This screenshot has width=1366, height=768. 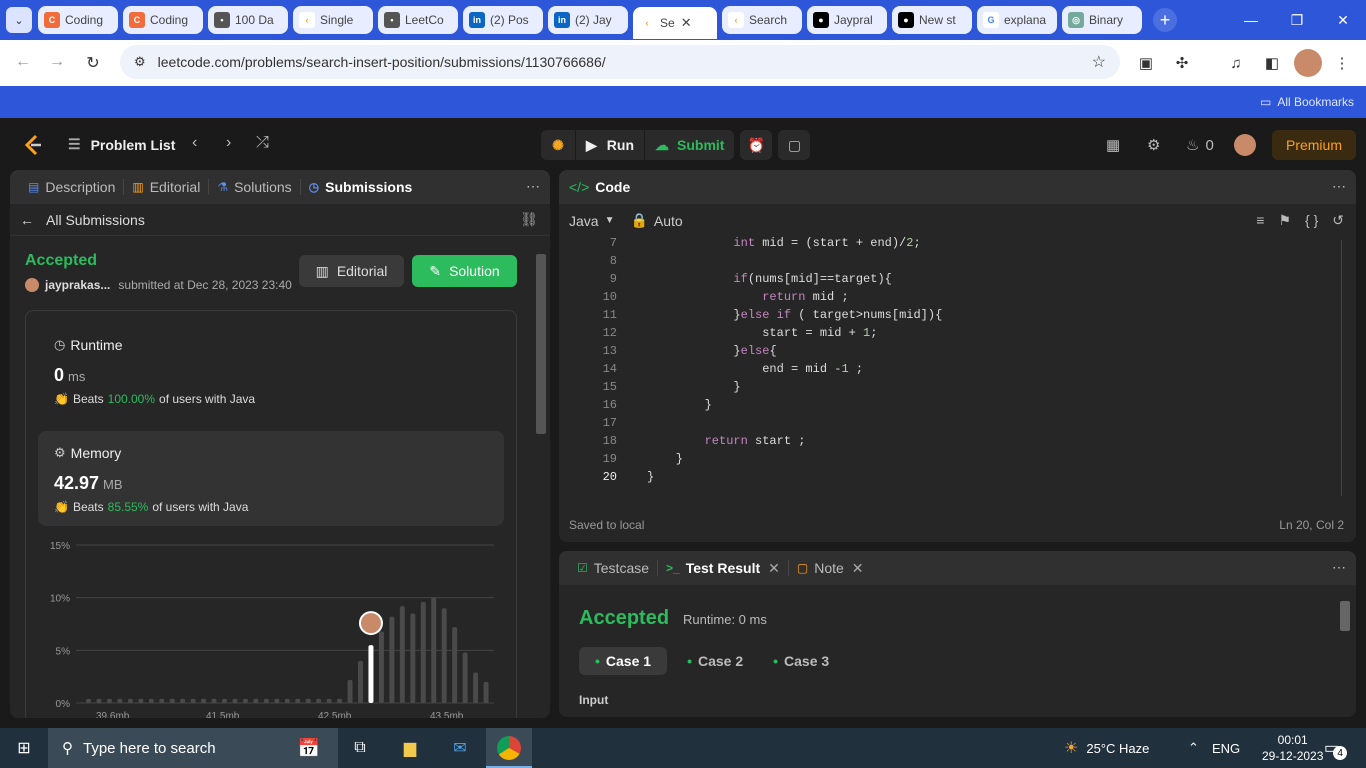 What do you see at coordinates (19, 20) in the screenshot?
I see `tab-search-button: ⌄` at bounding box center [19, 20].